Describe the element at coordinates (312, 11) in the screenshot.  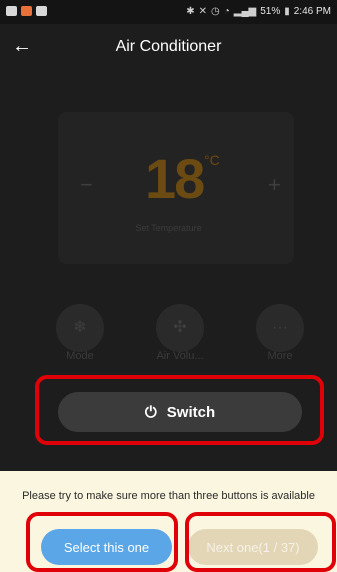
I see `status-time: 2:46 PM` at that location.